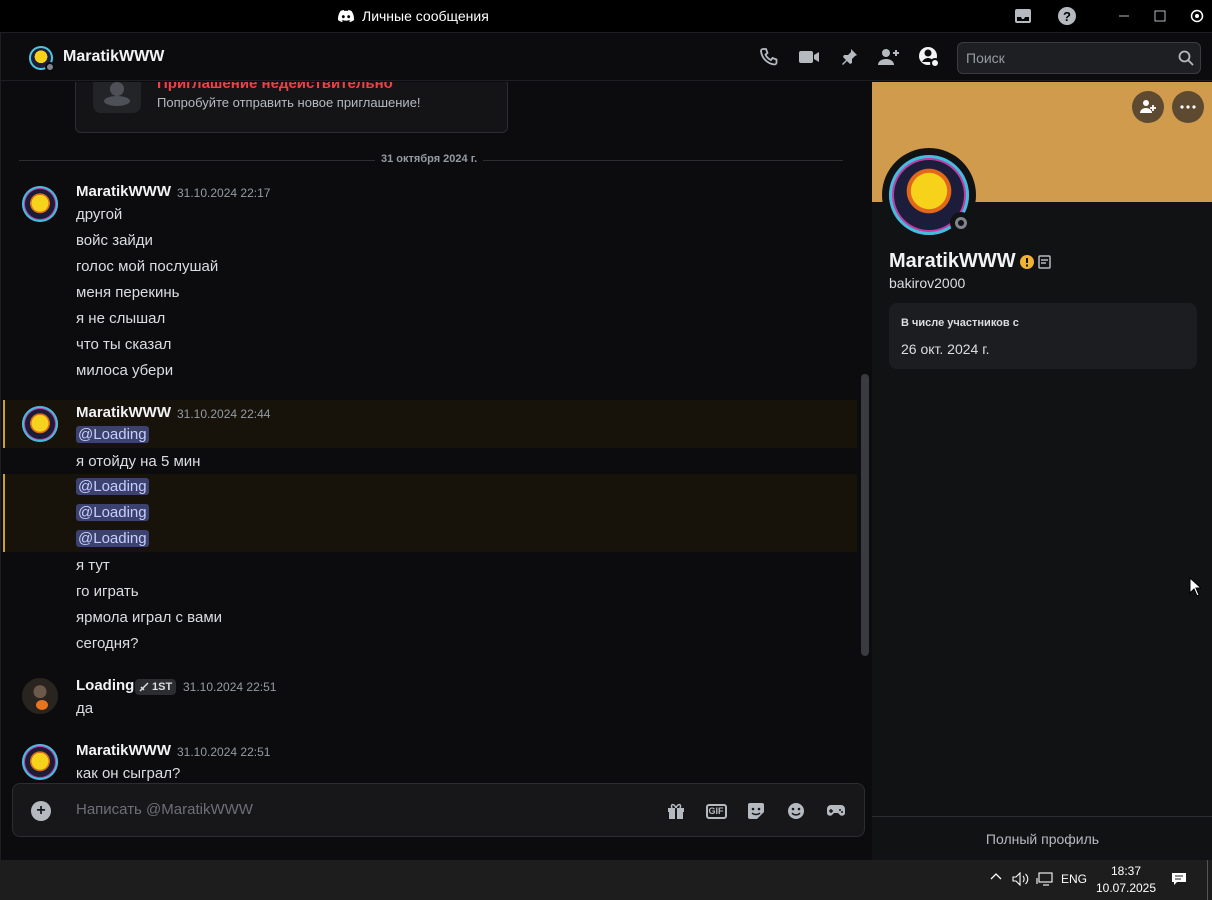 This screenshot has height=900, width=1212. What do you see at coordinates (769, 57) in the screenshot?
I see `voice-call-icon` at bounding box center [769, 57].